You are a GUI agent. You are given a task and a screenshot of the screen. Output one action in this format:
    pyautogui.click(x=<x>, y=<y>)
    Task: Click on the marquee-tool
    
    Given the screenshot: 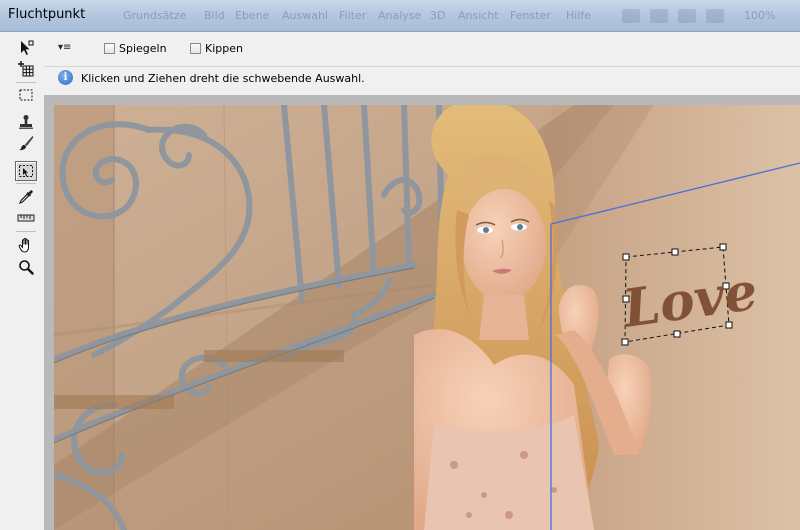 What is the action you would take?
    pyautogui.click(x=26, y=95)
    